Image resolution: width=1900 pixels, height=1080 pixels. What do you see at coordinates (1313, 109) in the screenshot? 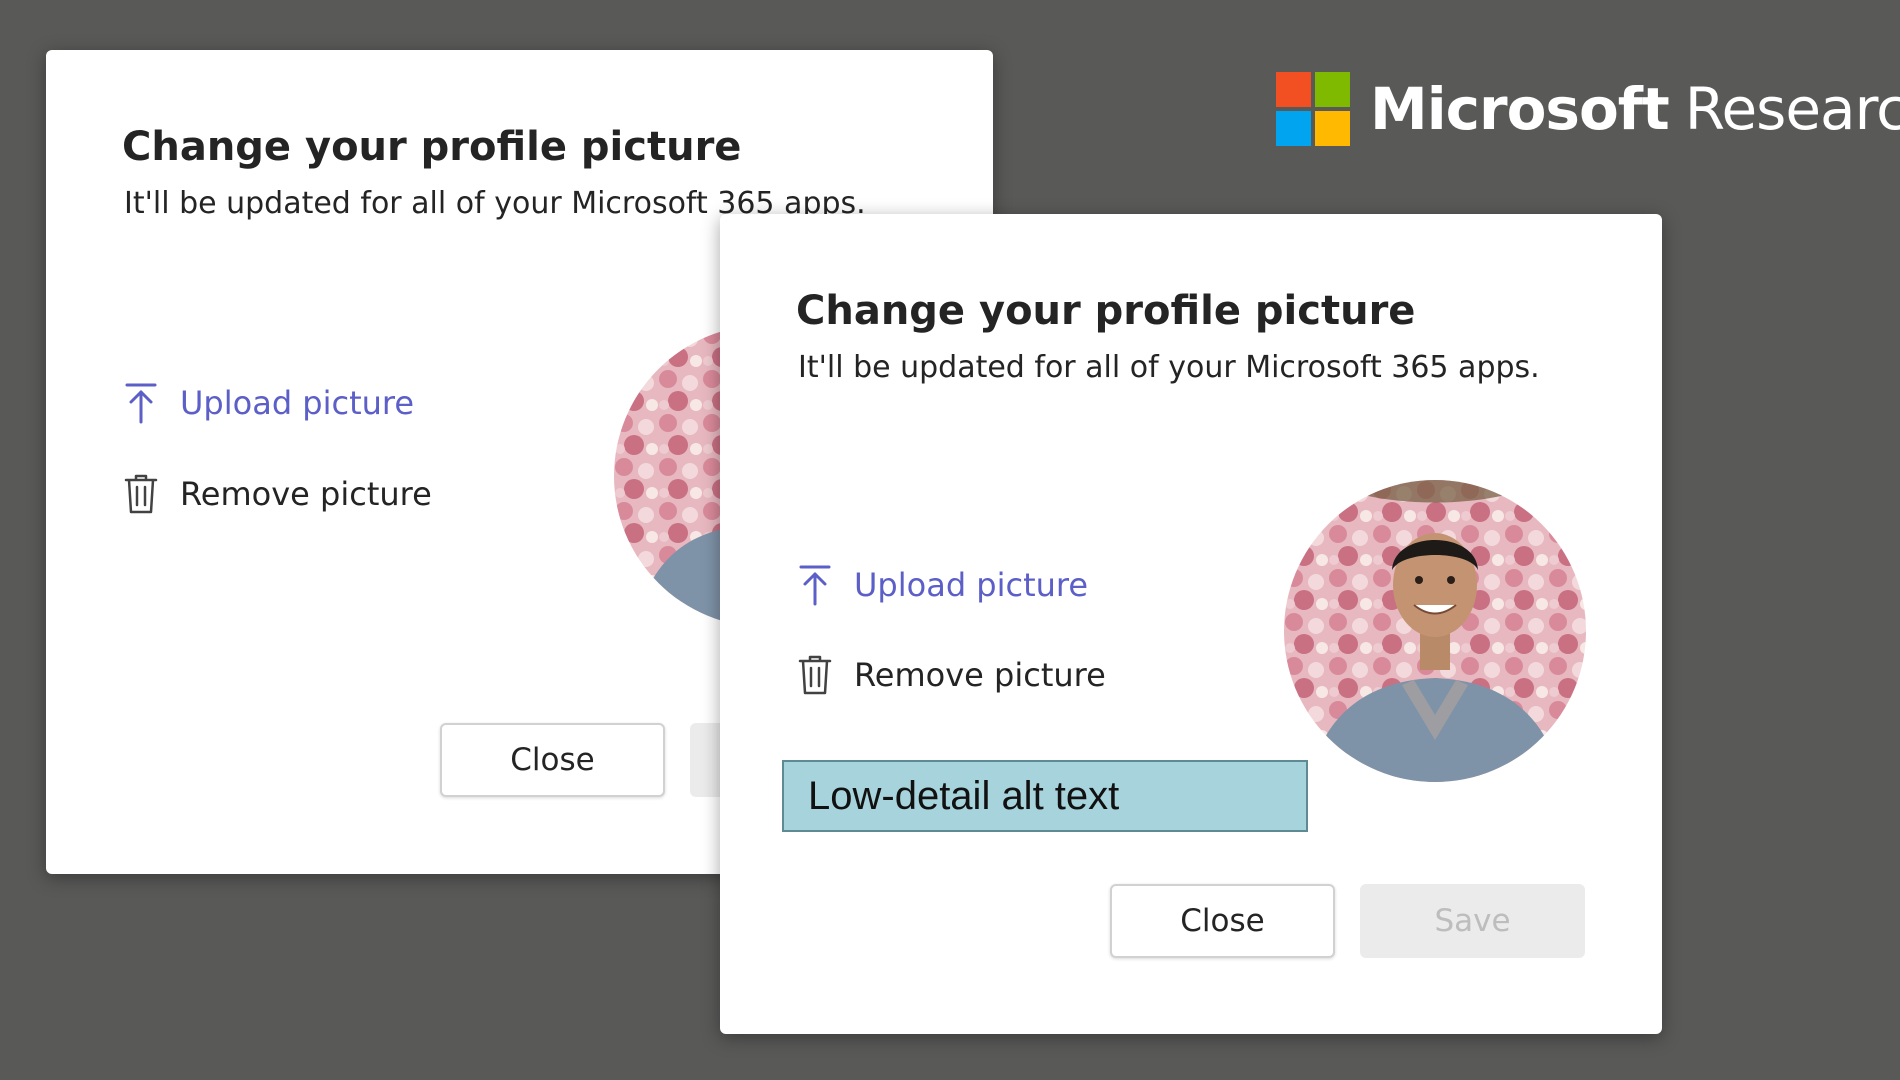
I see `windows-logo-icon` at bounding box center [1313, 109].